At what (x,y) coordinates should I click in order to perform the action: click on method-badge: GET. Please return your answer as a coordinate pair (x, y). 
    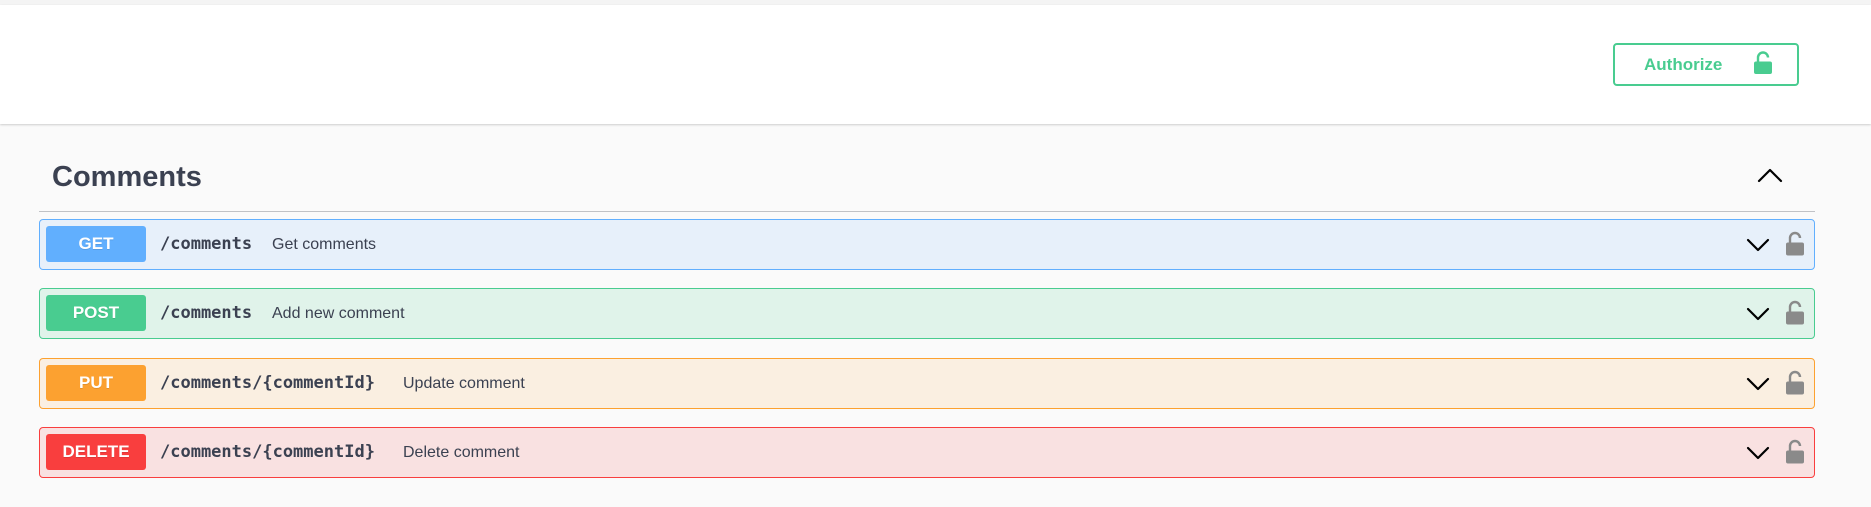
    Looking at the image, I should click on (96, 244).